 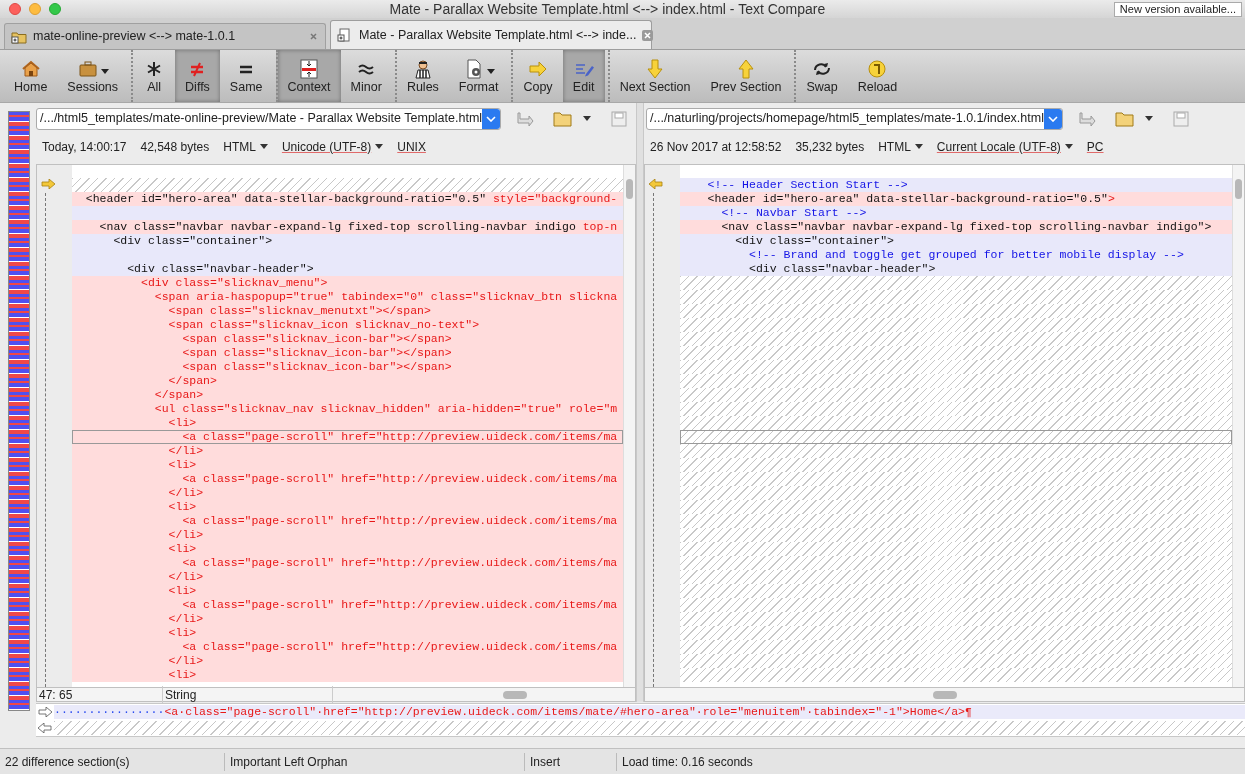 What do you see at coordinates (555, 198) in the screenshot?
I see `changed-code: style="background-` at bounding box center [555, 198].